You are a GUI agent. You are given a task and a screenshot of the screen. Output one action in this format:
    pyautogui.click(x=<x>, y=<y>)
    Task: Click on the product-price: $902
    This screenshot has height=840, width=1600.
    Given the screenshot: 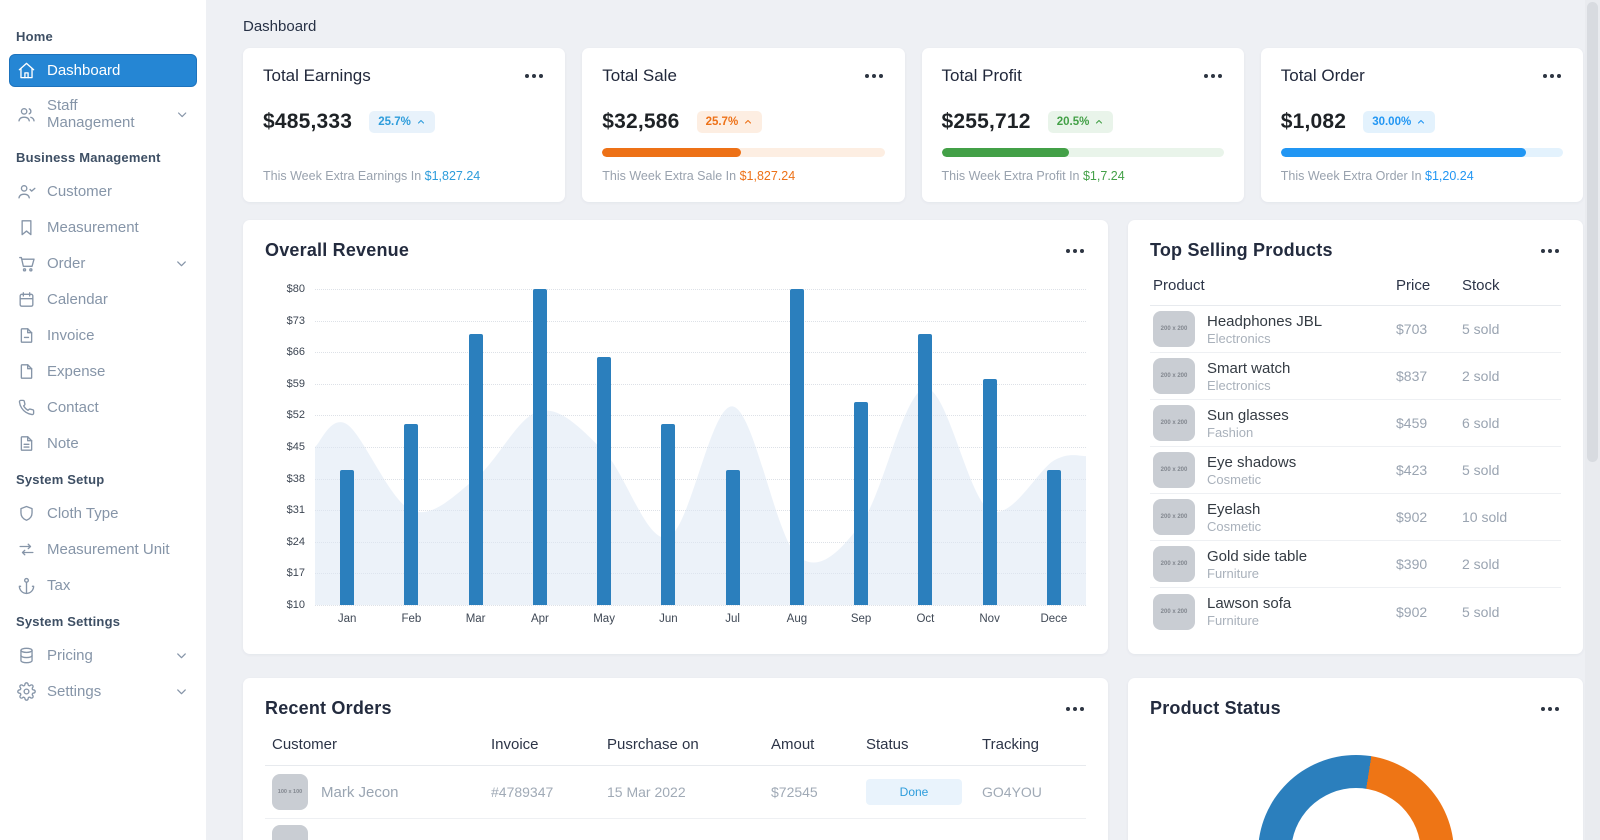 What is the action you would take?
    pyautogui.click(x=1412, y=611)
    